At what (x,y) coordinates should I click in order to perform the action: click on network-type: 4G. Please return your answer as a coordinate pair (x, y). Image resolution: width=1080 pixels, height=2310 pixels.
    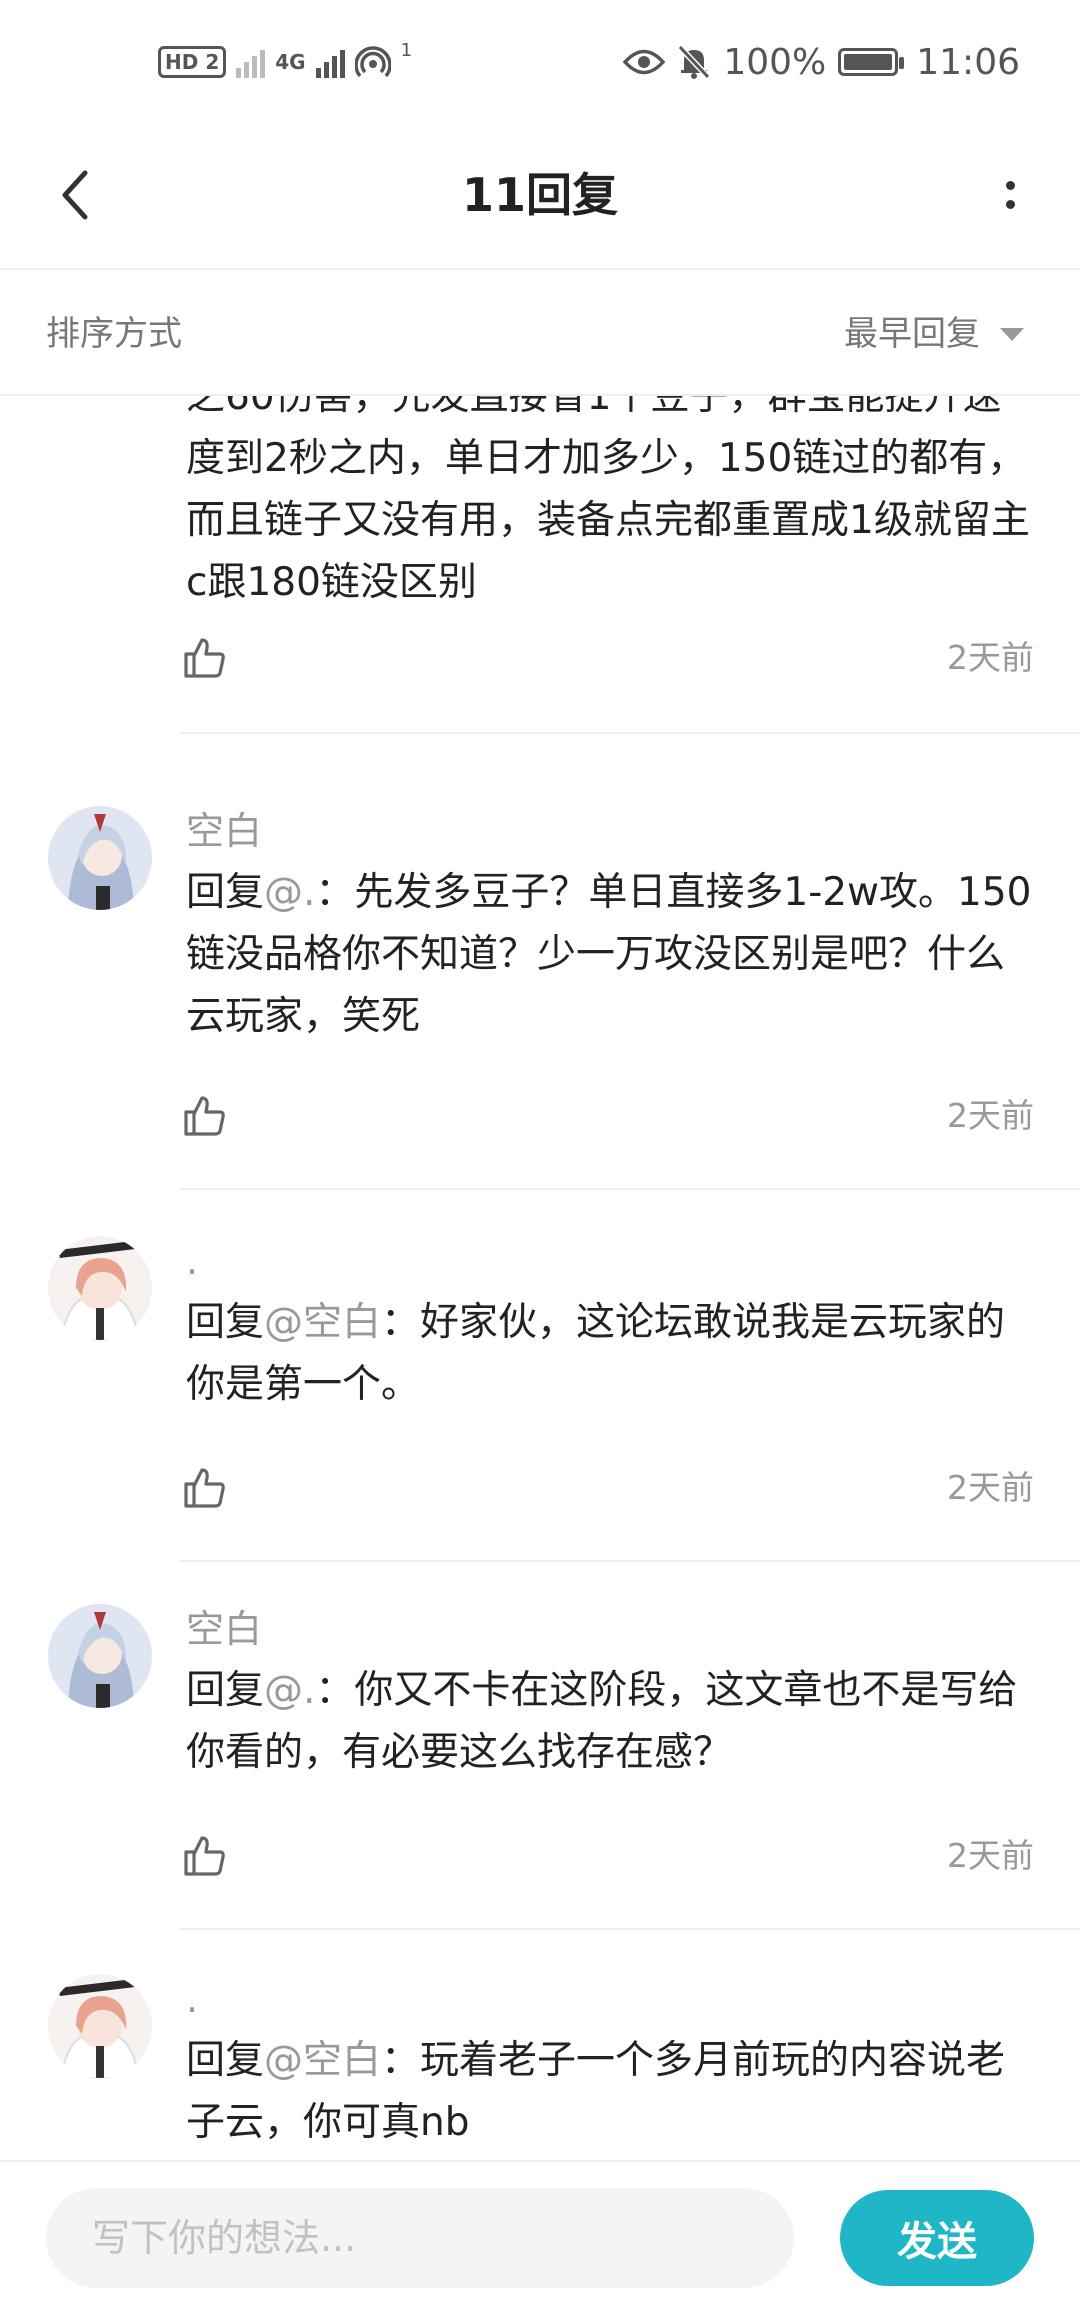
    Looking at the image, I should click on (290, 62).